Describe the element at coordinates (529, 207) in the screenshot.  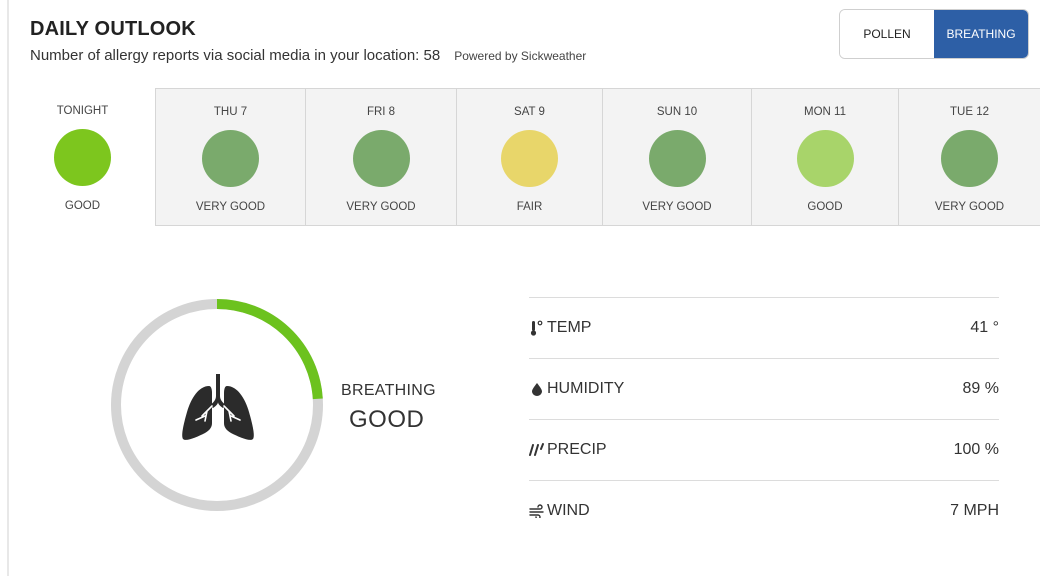
I see `day-status: FAIR` at that location.